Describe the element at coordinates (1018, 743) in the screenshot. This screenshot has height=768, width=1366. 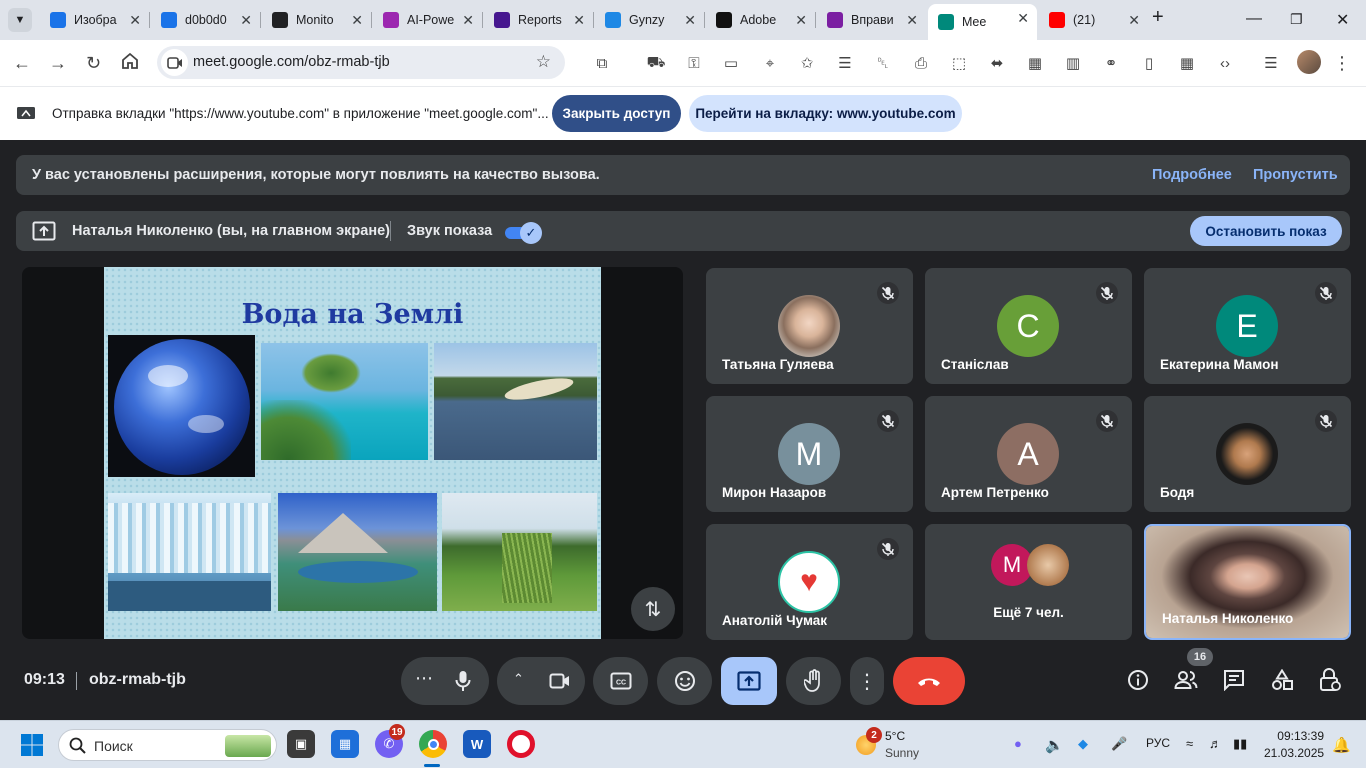
I see `viber-tray-icon: ●` at that location.